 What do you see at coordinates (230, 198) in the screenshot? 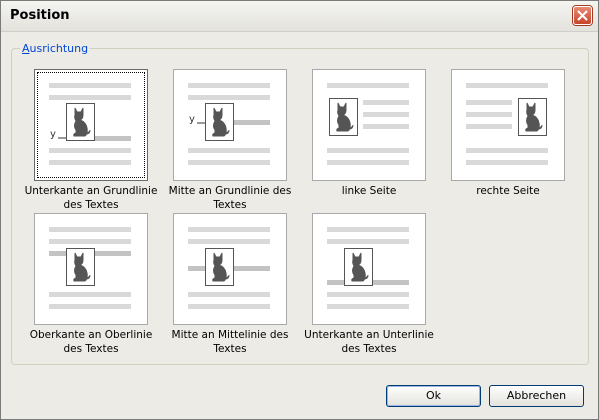
I see `option-label: Mitte an Grundlinie des Textes` at bounding box center [230, 198].